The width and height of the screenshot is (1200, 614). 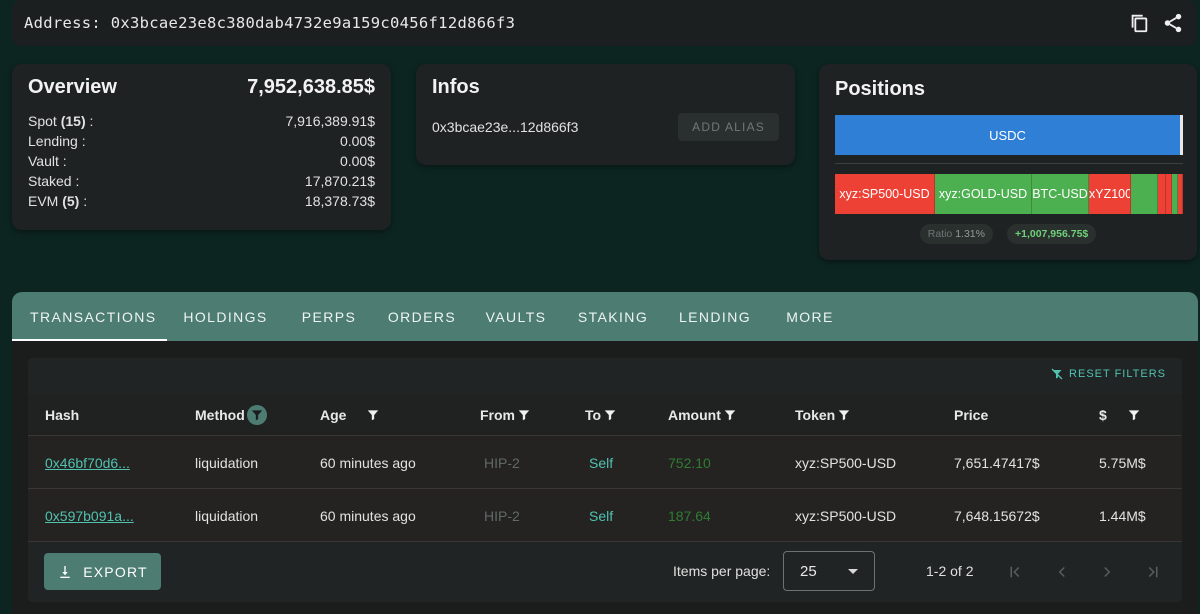 What do you see at coordinates (115, 571) in the screenshot?
I see `export-label: EXPORT` at bounding box center [115, 571].